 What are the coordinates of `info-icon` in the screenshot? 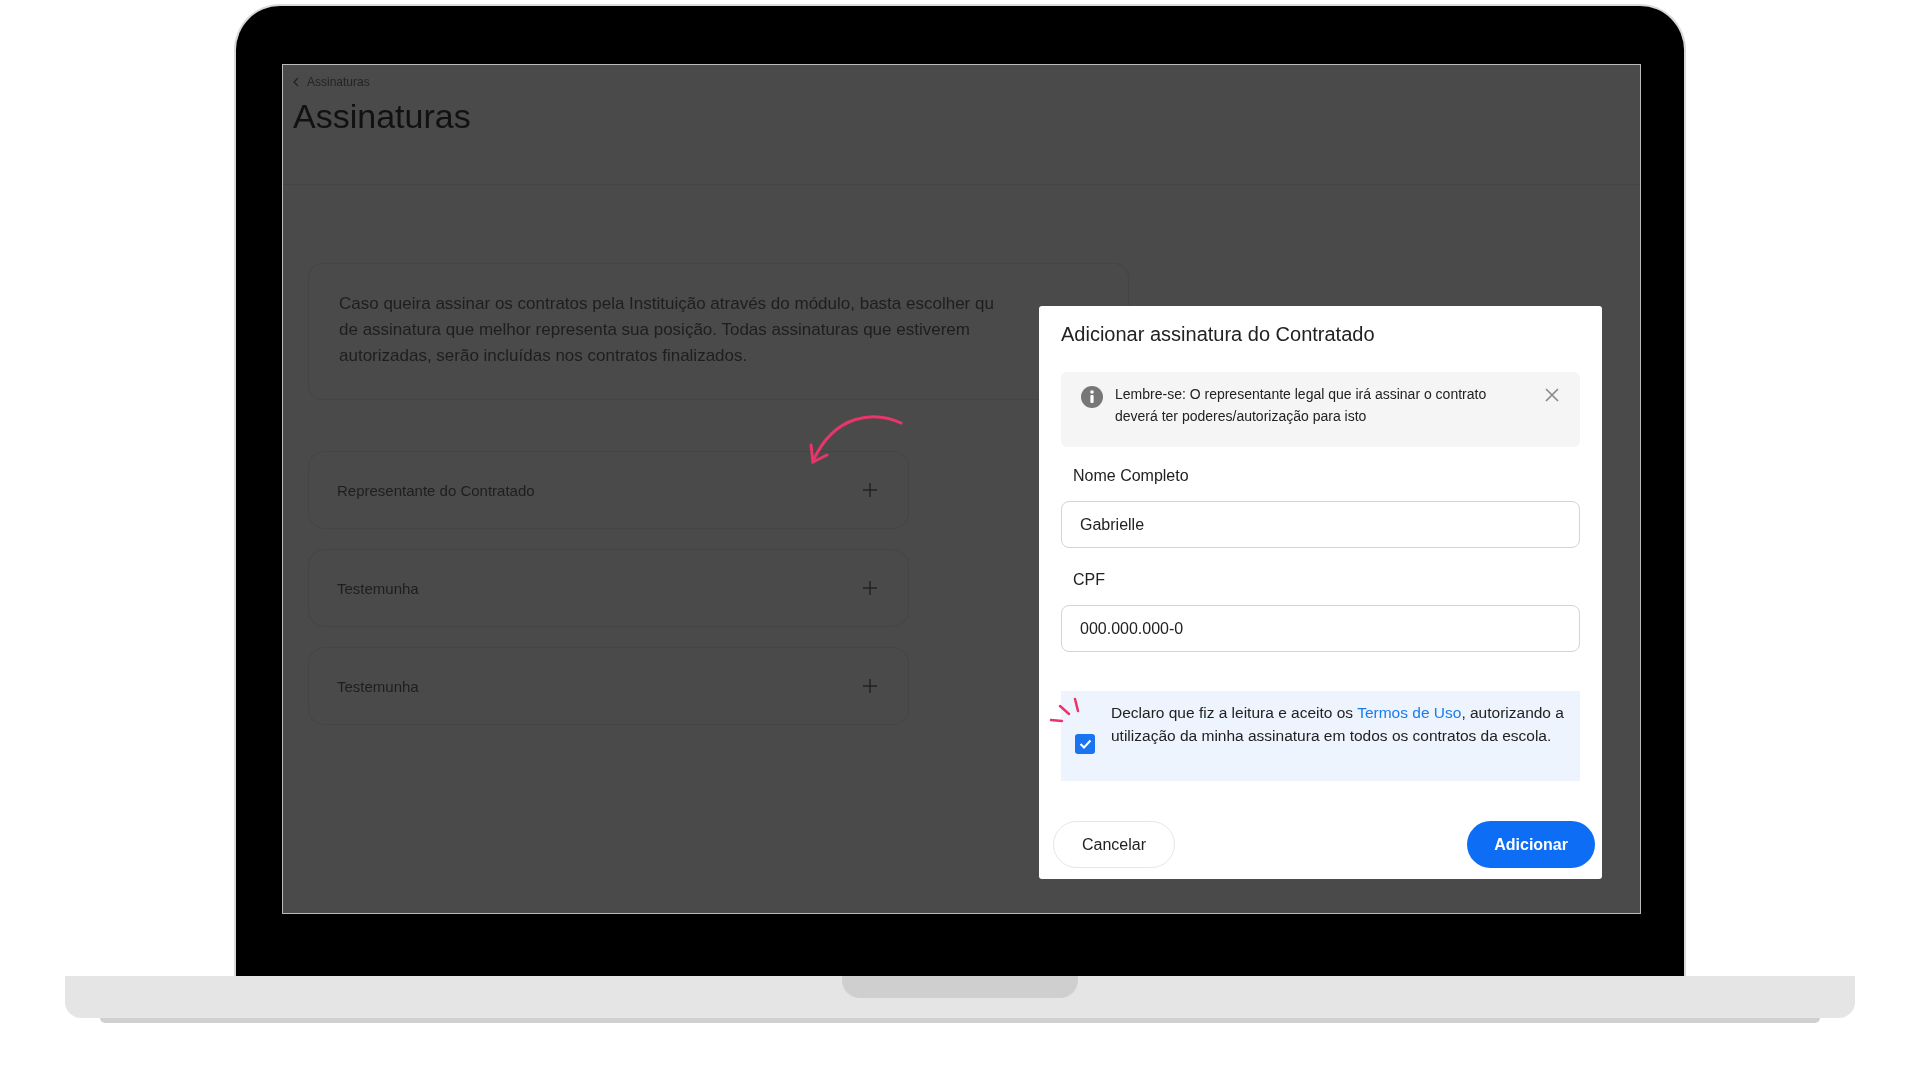 It's located at (1092, 397).